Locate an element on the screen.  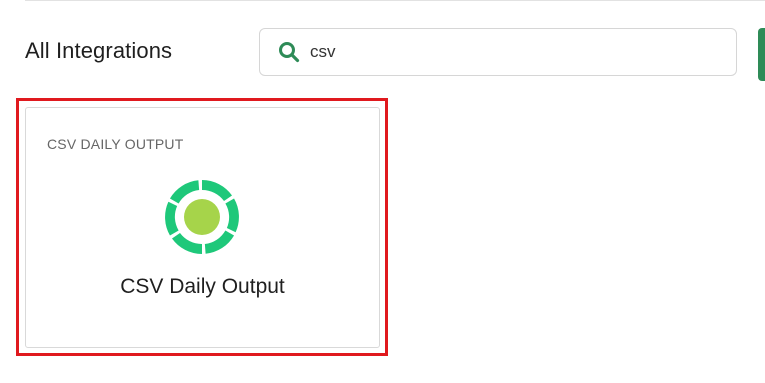
search-box is located at coordinates (498, 52).